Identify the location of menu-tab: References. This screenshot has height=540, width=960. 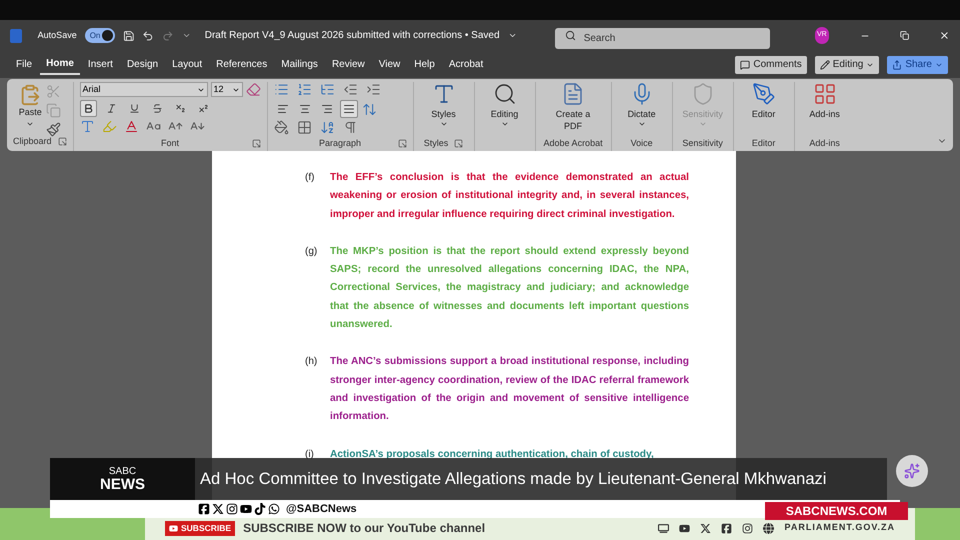
(242, 64).